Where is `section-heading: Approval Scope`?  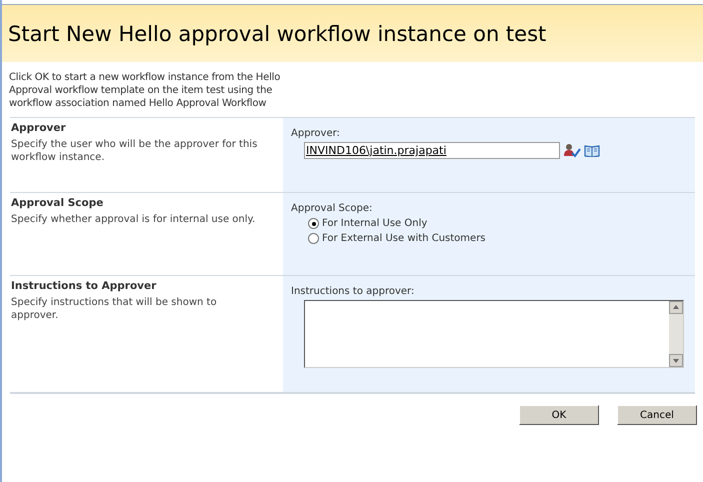
section-heading: Approval Scope is located at coordinates (57, 203).